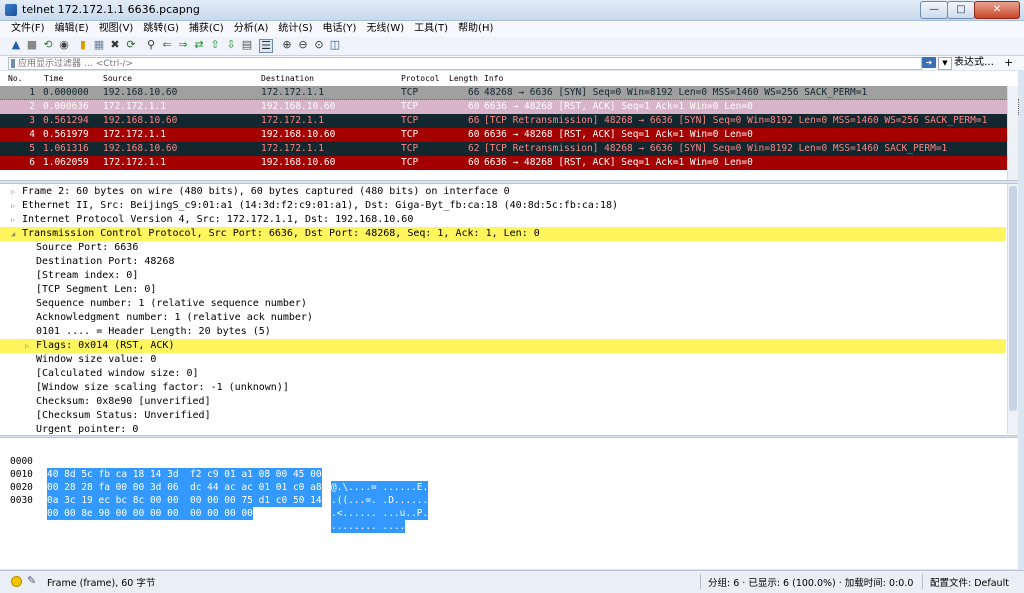 This screenshot has width=1024, height=593. What do you see at coordinates (961, 10) in the screenshot?
I see `maximize-button: □` at bounding box center [961, 10].